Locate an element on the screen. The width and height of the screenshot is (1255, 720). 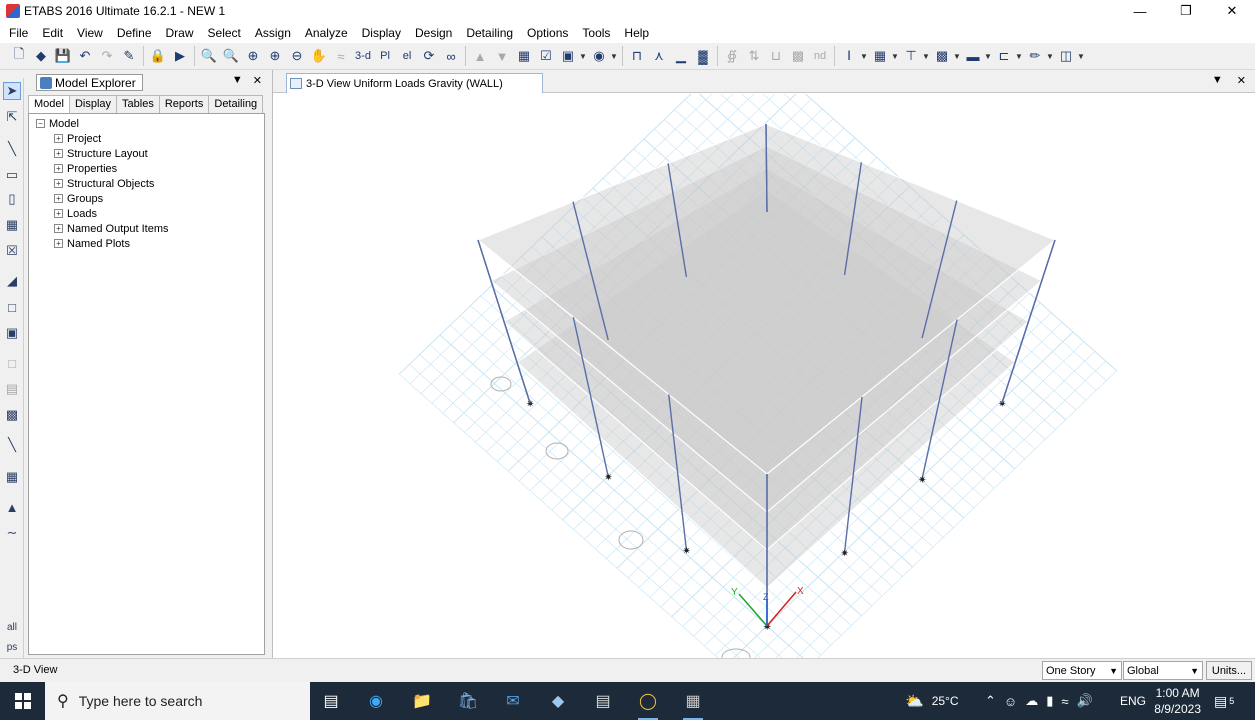
draw-wall-region-icon: □ is located at coordinates (12, 363).